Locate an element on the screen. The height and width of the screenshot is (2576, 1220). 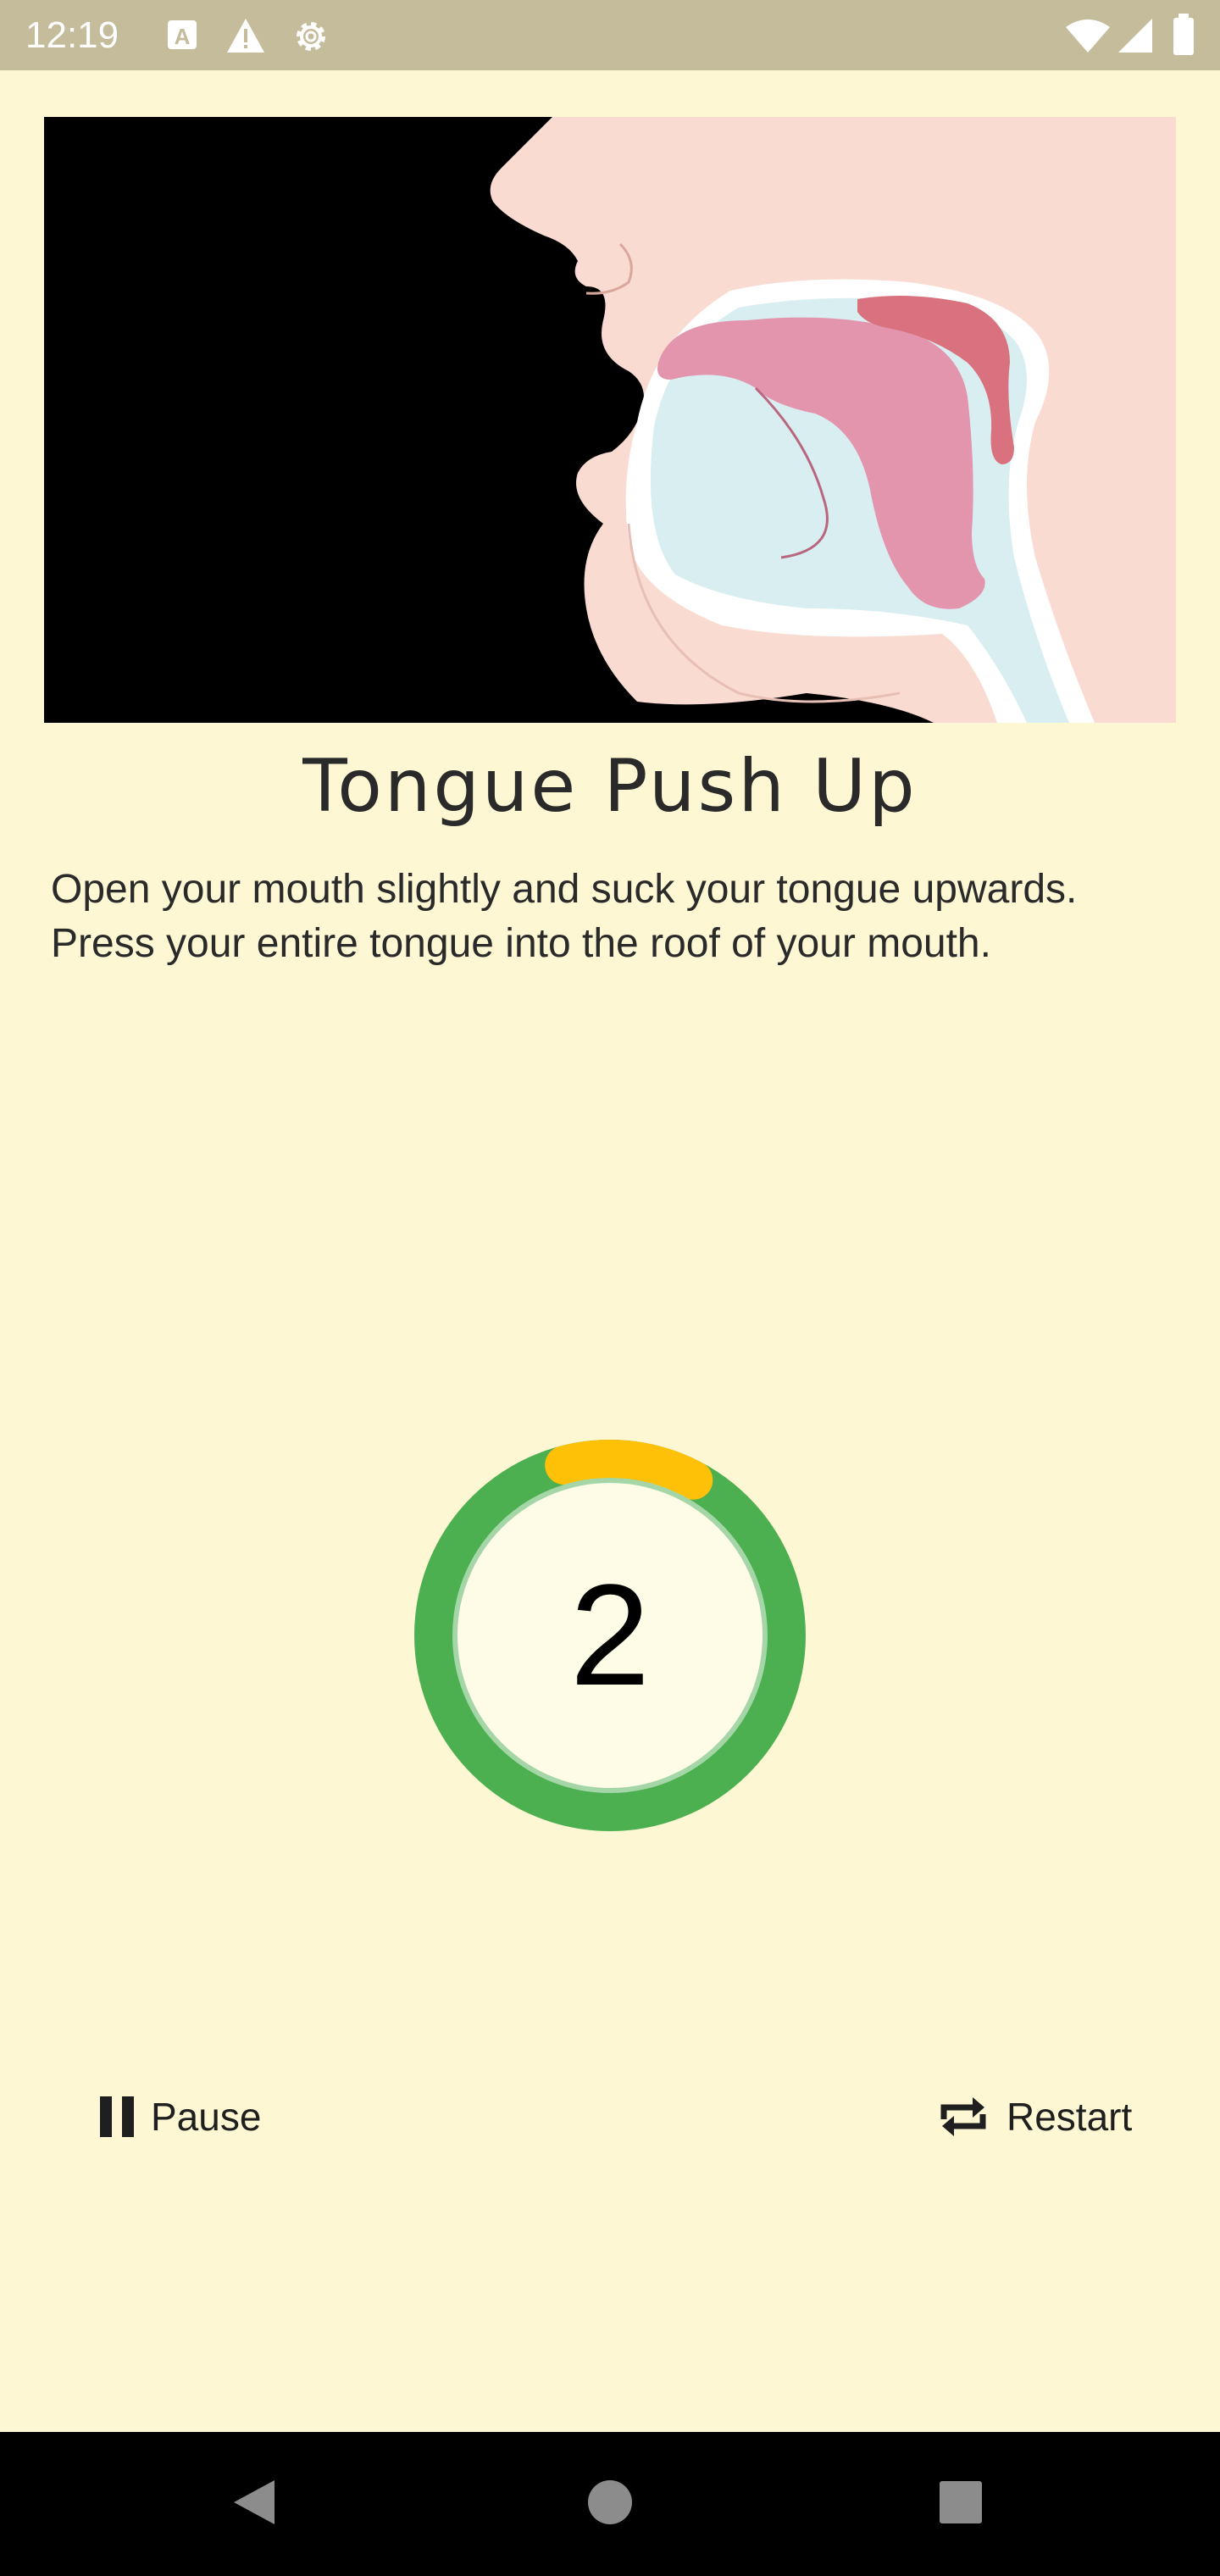
back-button is located at coordinates (254, 2504).